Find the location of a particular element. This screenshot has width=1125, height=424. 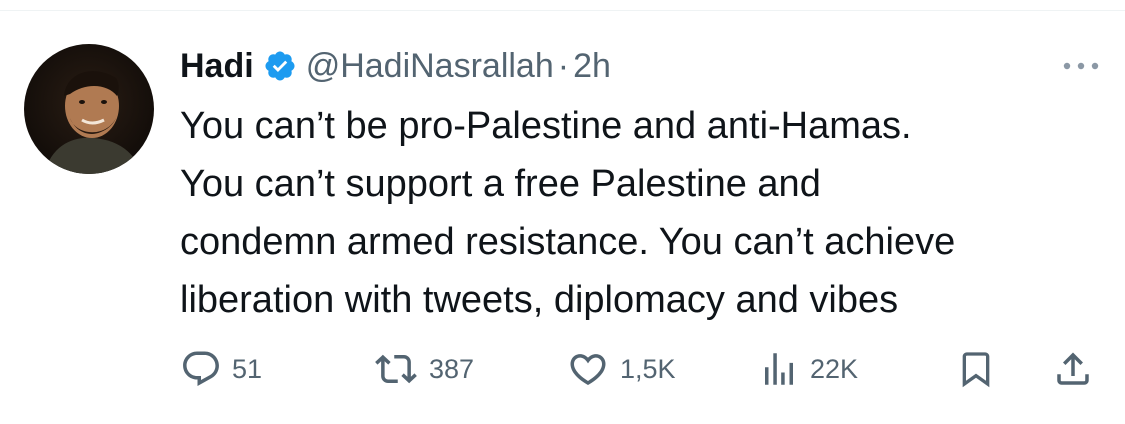

author-name: Hadi is located at coordinates (217, 66).